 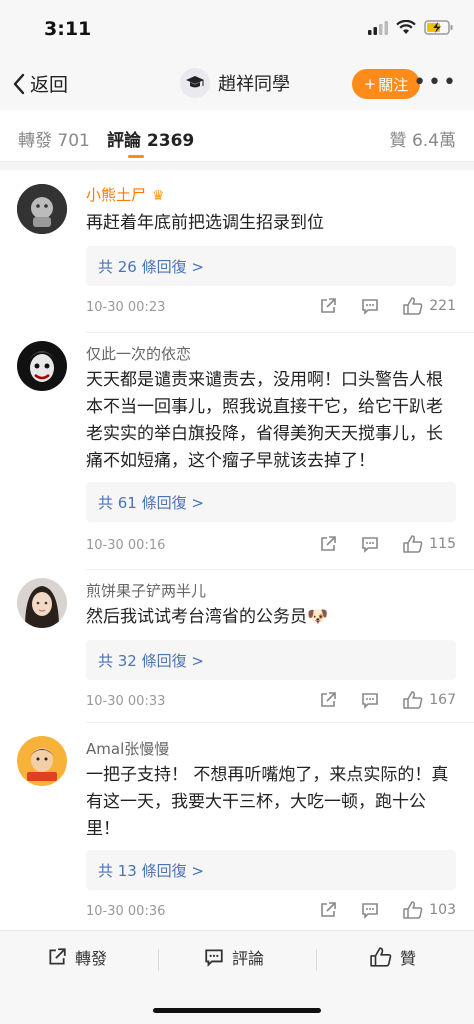 I want to click on signal-icon, so click(x=378, y=27).